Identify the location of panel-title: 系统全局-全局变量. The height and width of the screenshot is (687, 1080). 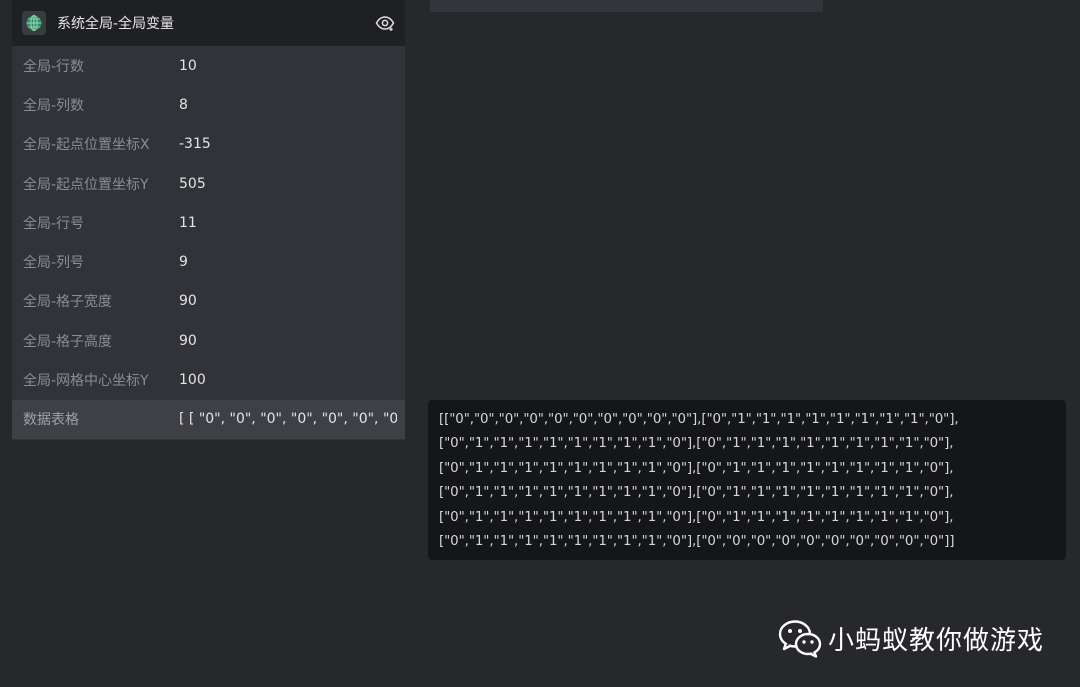
(116, 24).